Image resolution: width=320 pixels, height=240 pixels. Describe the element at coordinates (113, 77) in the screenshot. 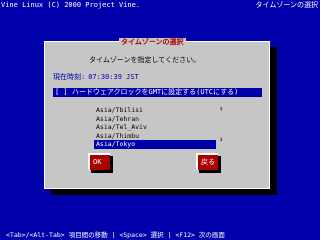

I see `current-time-value: 07:30:39 JST` at that location.